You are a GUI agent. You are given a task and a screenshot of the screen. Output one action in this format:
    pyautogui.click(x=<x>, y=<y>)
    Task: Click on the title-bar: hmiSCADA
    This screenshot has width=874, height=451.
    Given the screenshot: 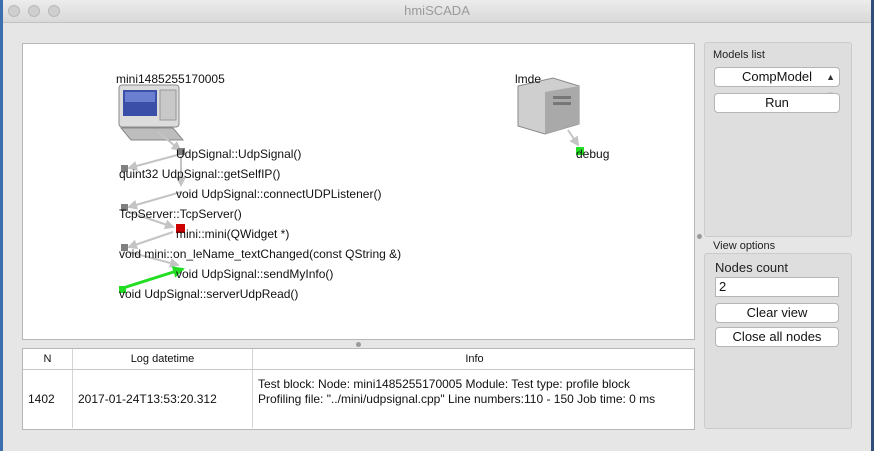 What is the action you would take?
    pyautogui.click(x=437, y=11)
    